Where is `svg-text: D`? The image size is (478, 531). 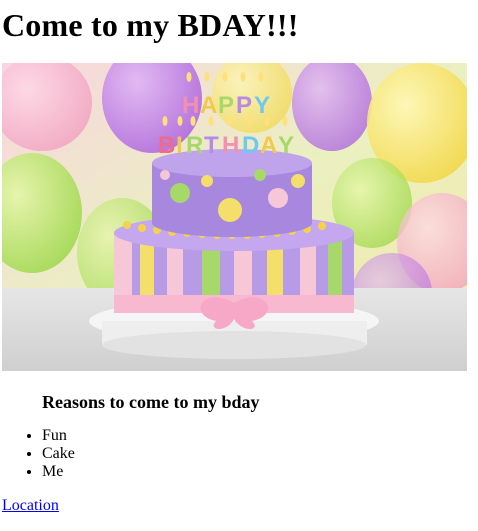 svg-text: D is located at coordinates (250, 145).